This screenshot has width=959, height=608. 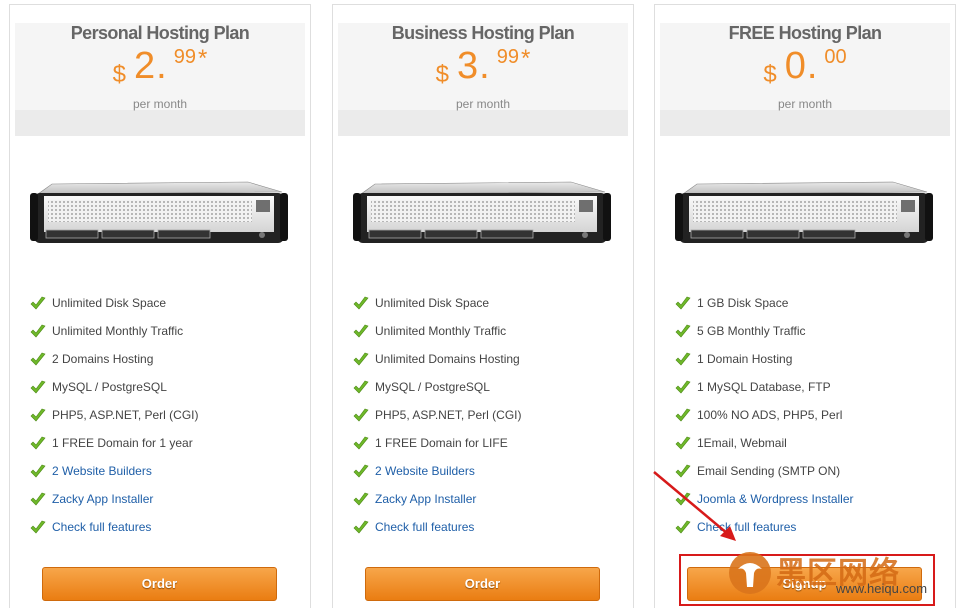 What do you see at coordinates (764, 387) in the screenshot?
I see `feature-item: 1 MySQL Database, FTP` at bounding box center [764, 387].